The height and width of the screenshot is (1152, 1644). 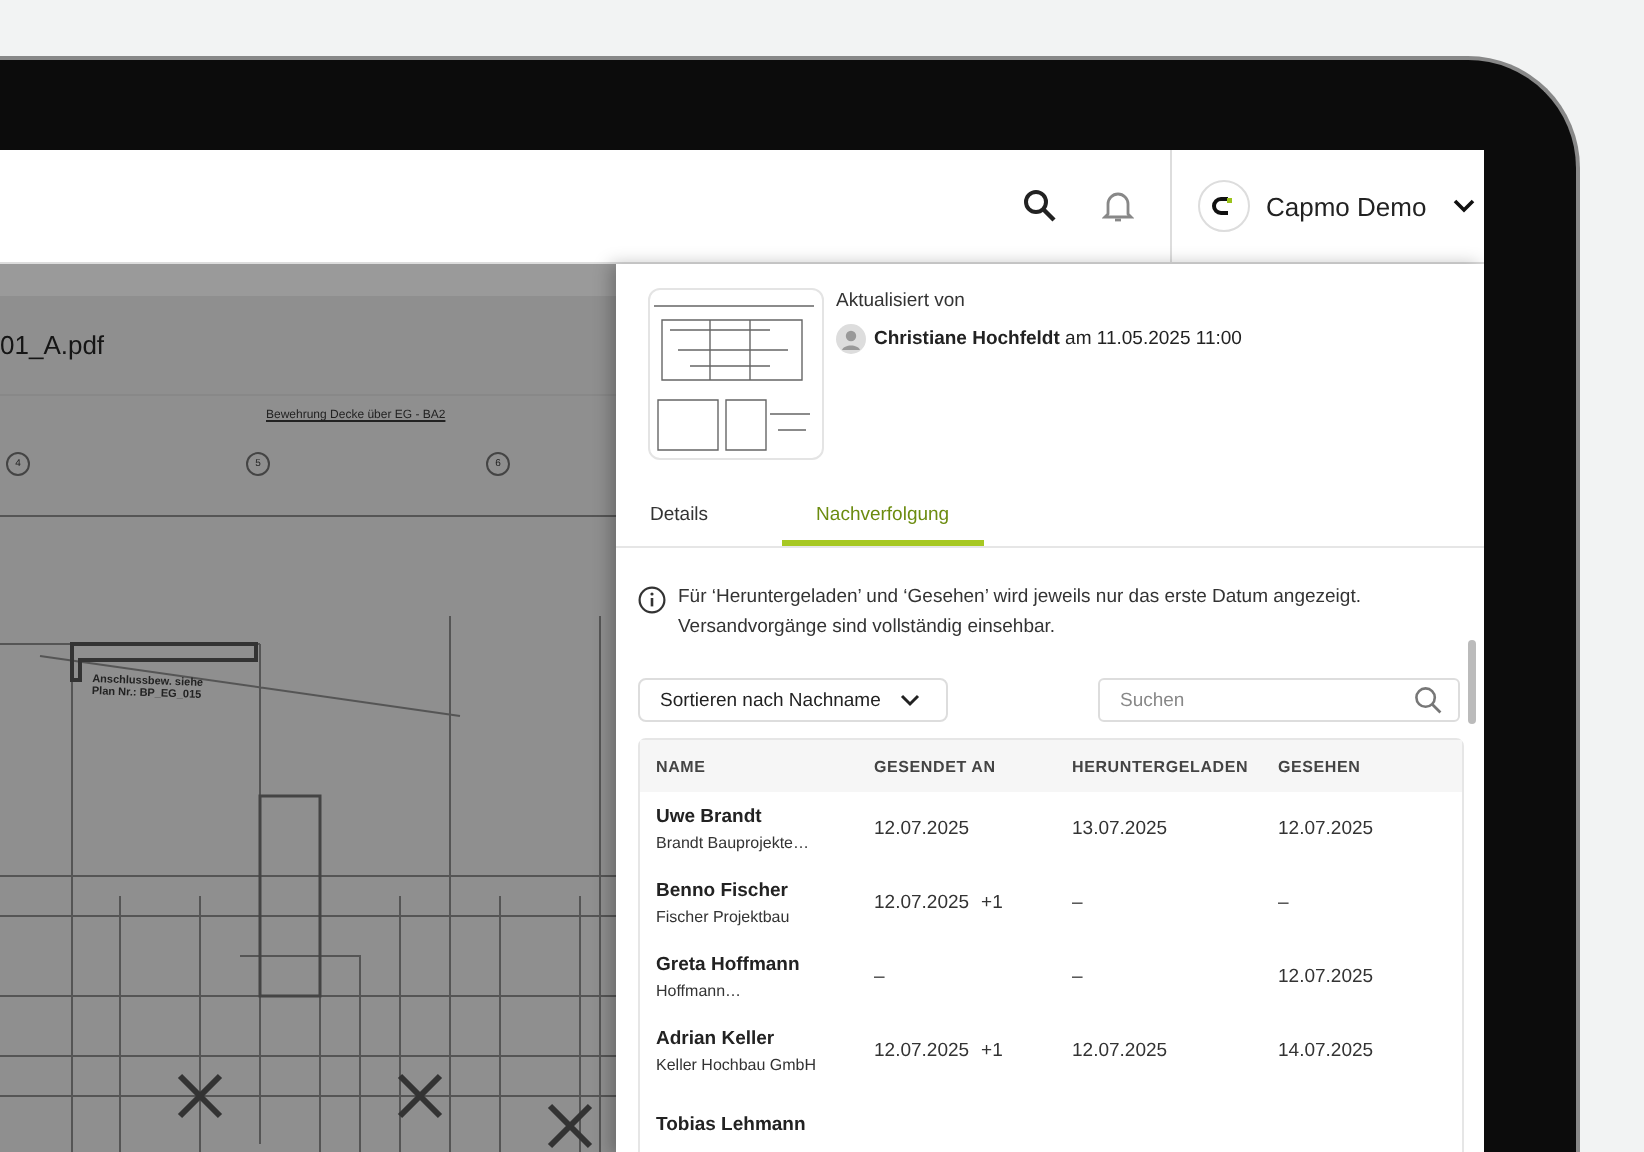 I want to click on sent-date: –, so click(x=879, y=977).